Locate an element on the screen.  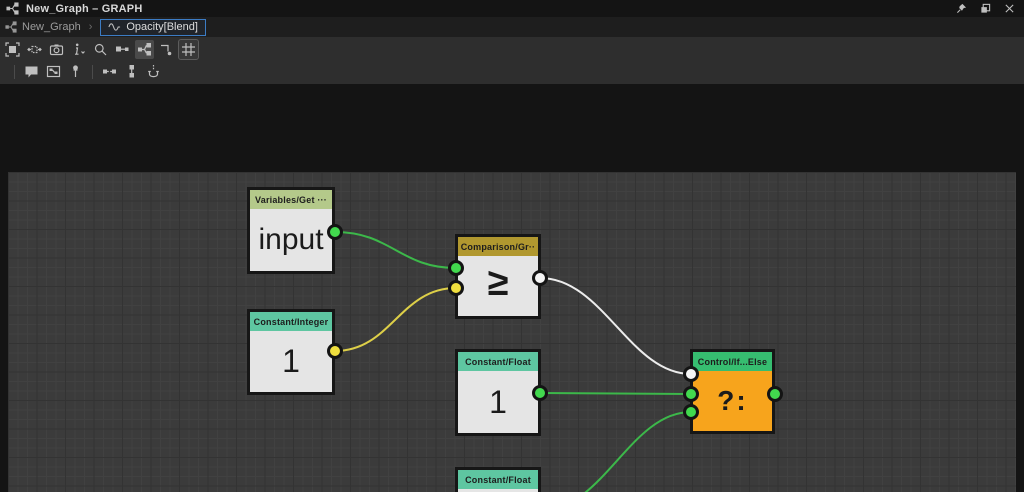
comment-bubble-icon is located at coordinates (31, 72).